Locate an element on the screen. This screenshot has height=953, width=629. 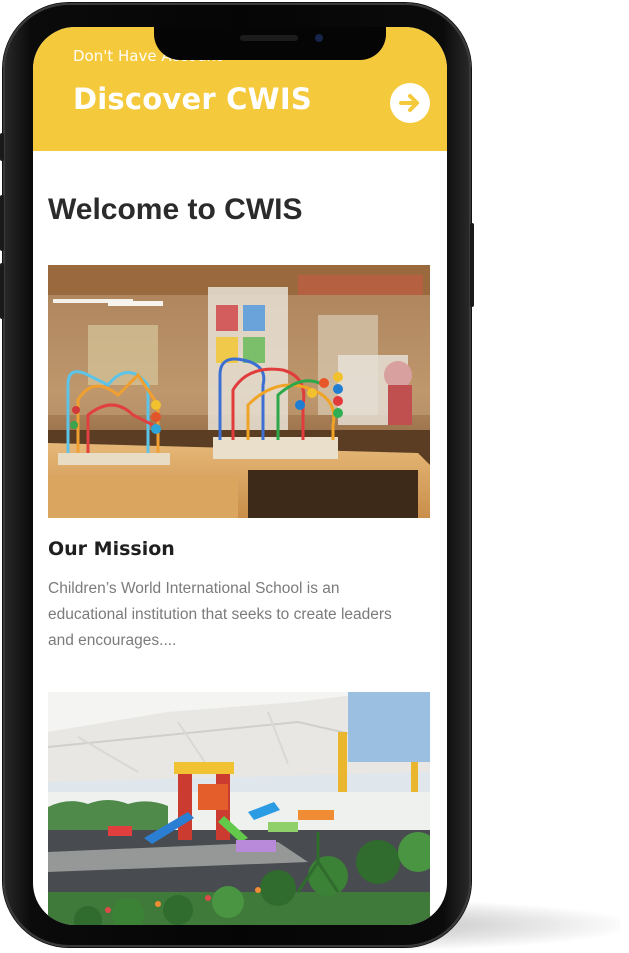
mission-heading: Our Mission is located at coordinates (111, 549).